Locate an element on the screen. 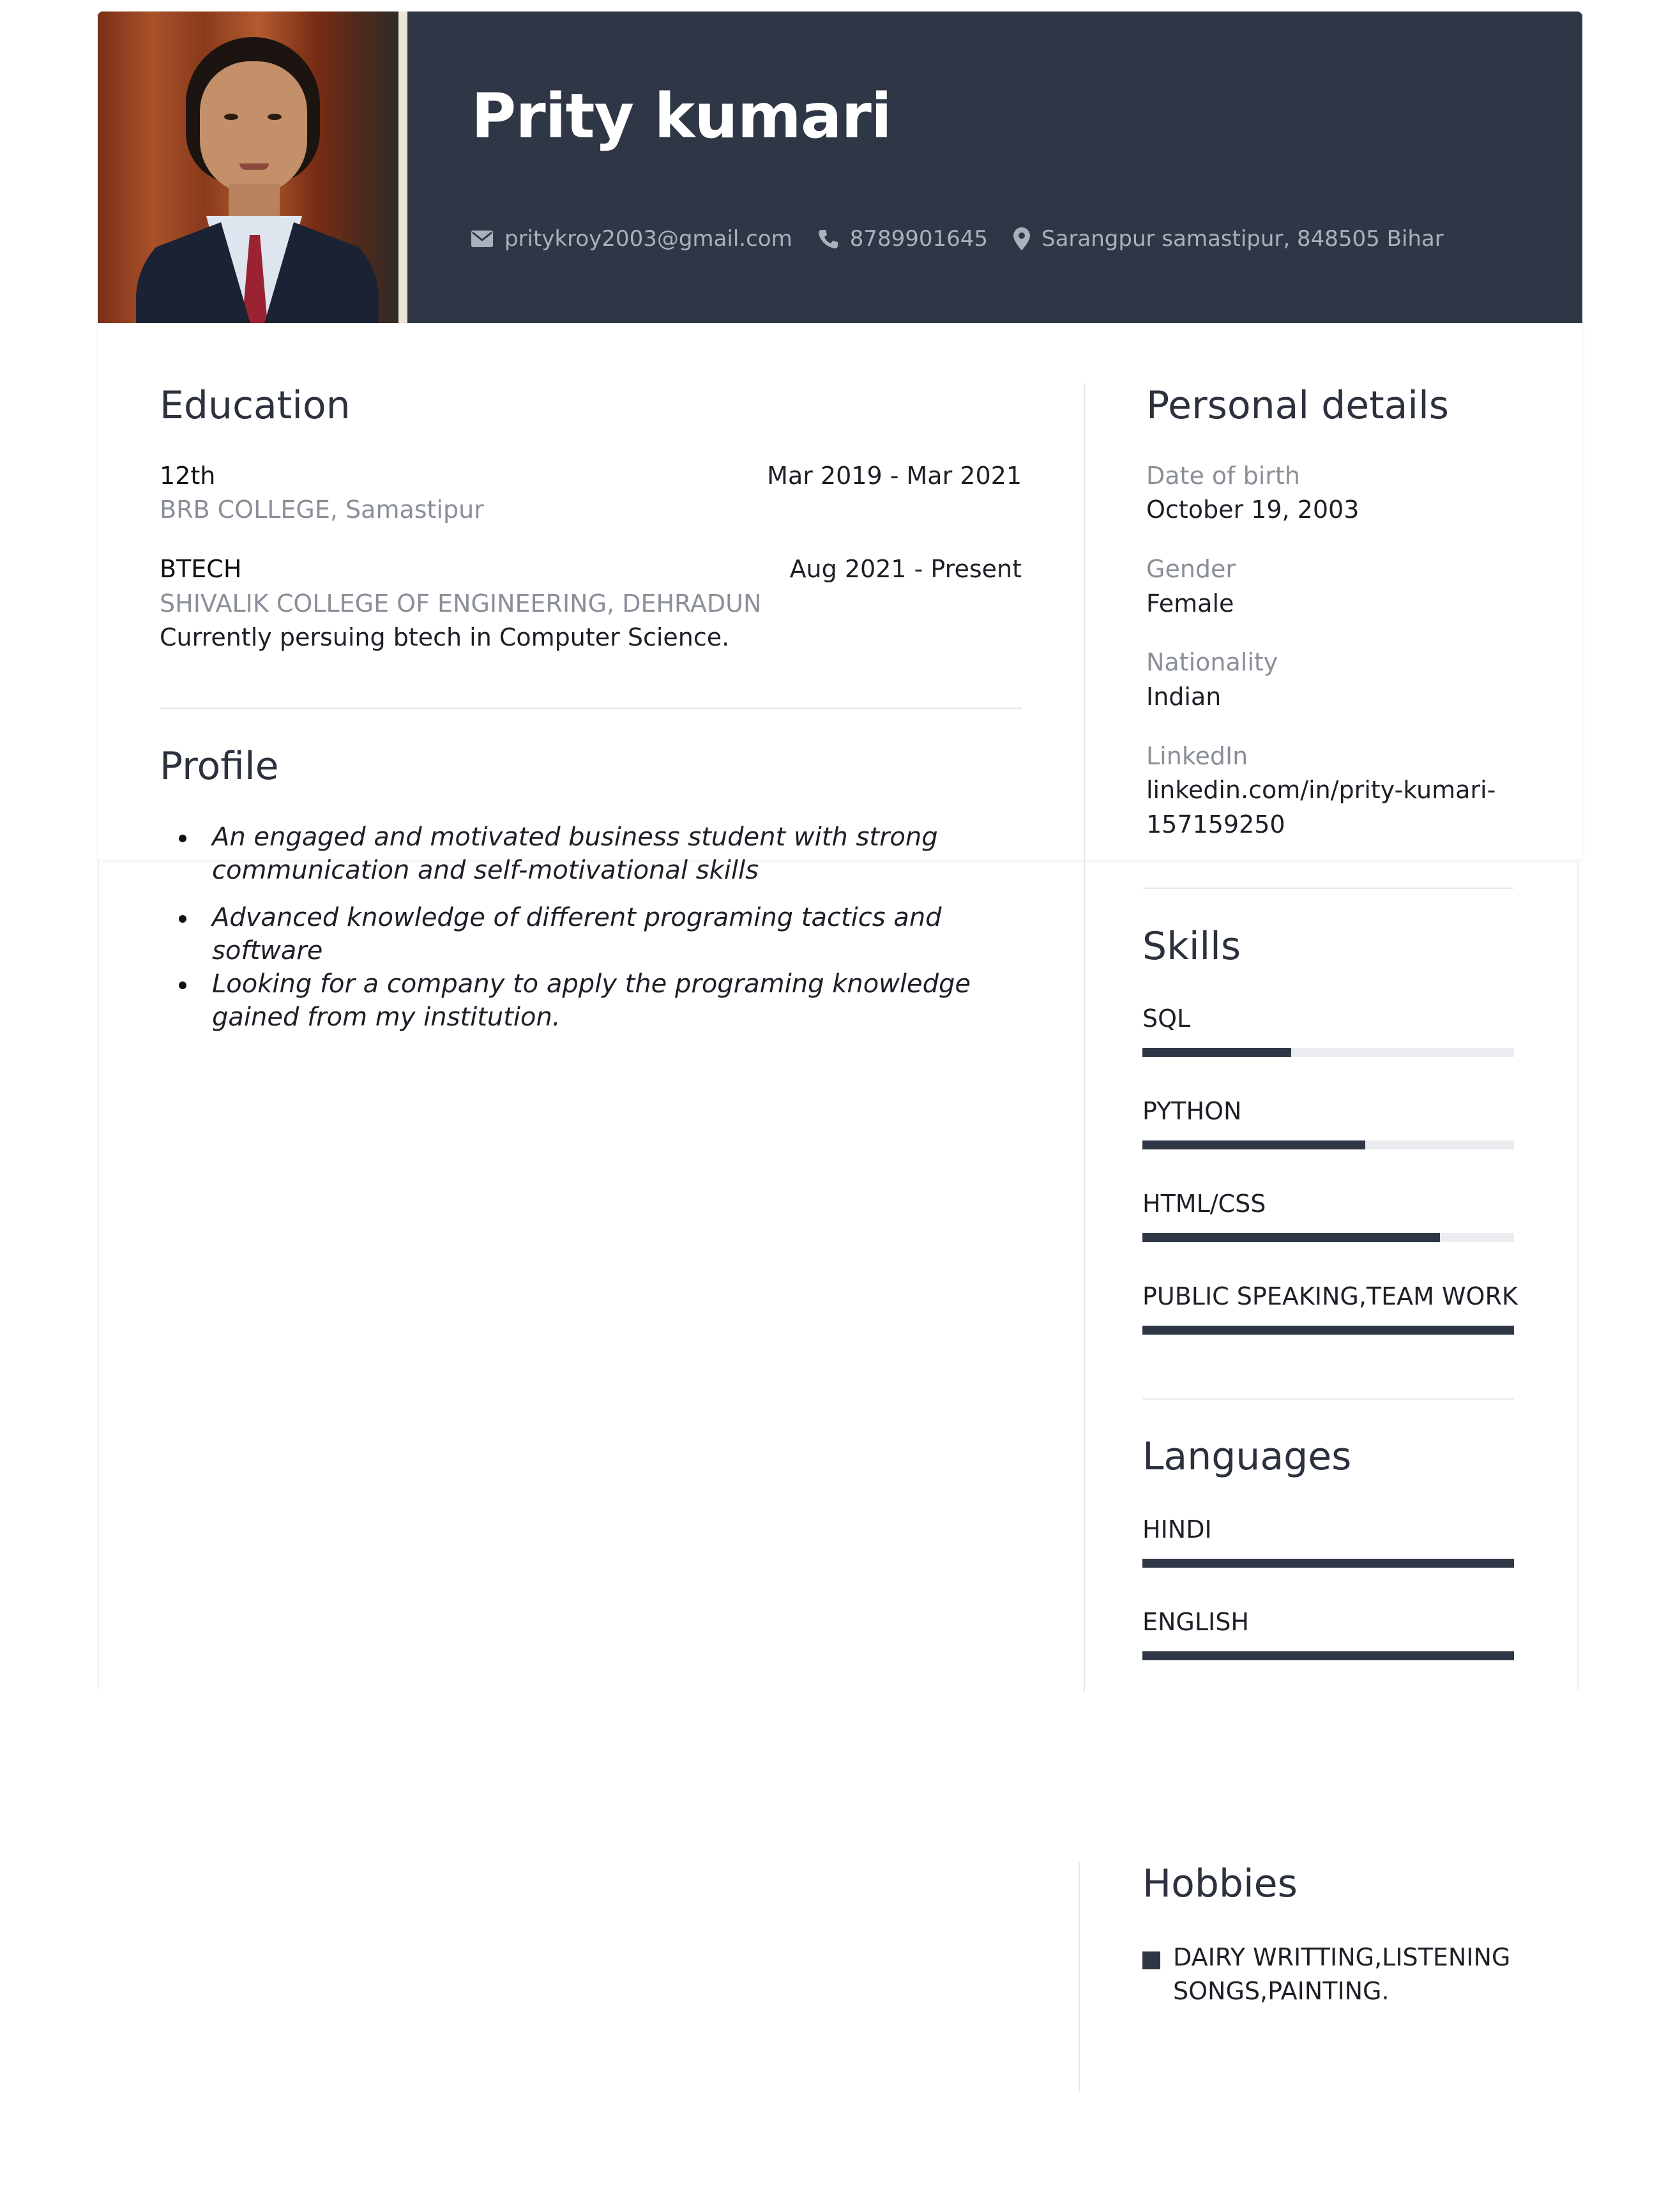 The height and width of the screenshot is (2212, 1659). contact-phone: 8789901645 is located at coordinates (903, 239).